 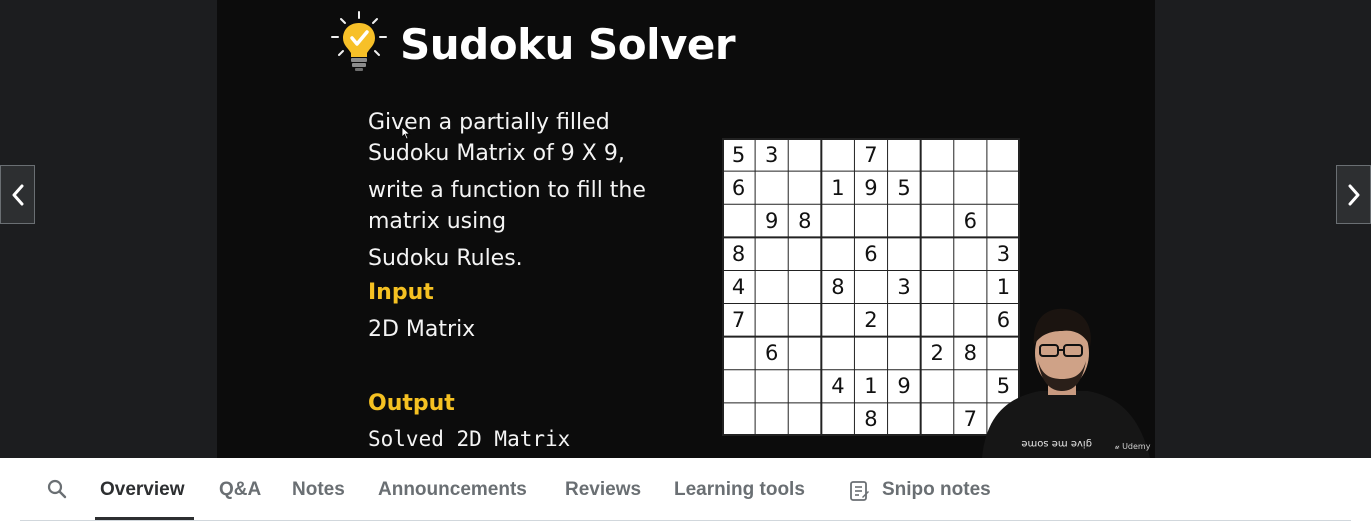 I want to click on tab-qa: Q&A, so click(x=240, y=490).